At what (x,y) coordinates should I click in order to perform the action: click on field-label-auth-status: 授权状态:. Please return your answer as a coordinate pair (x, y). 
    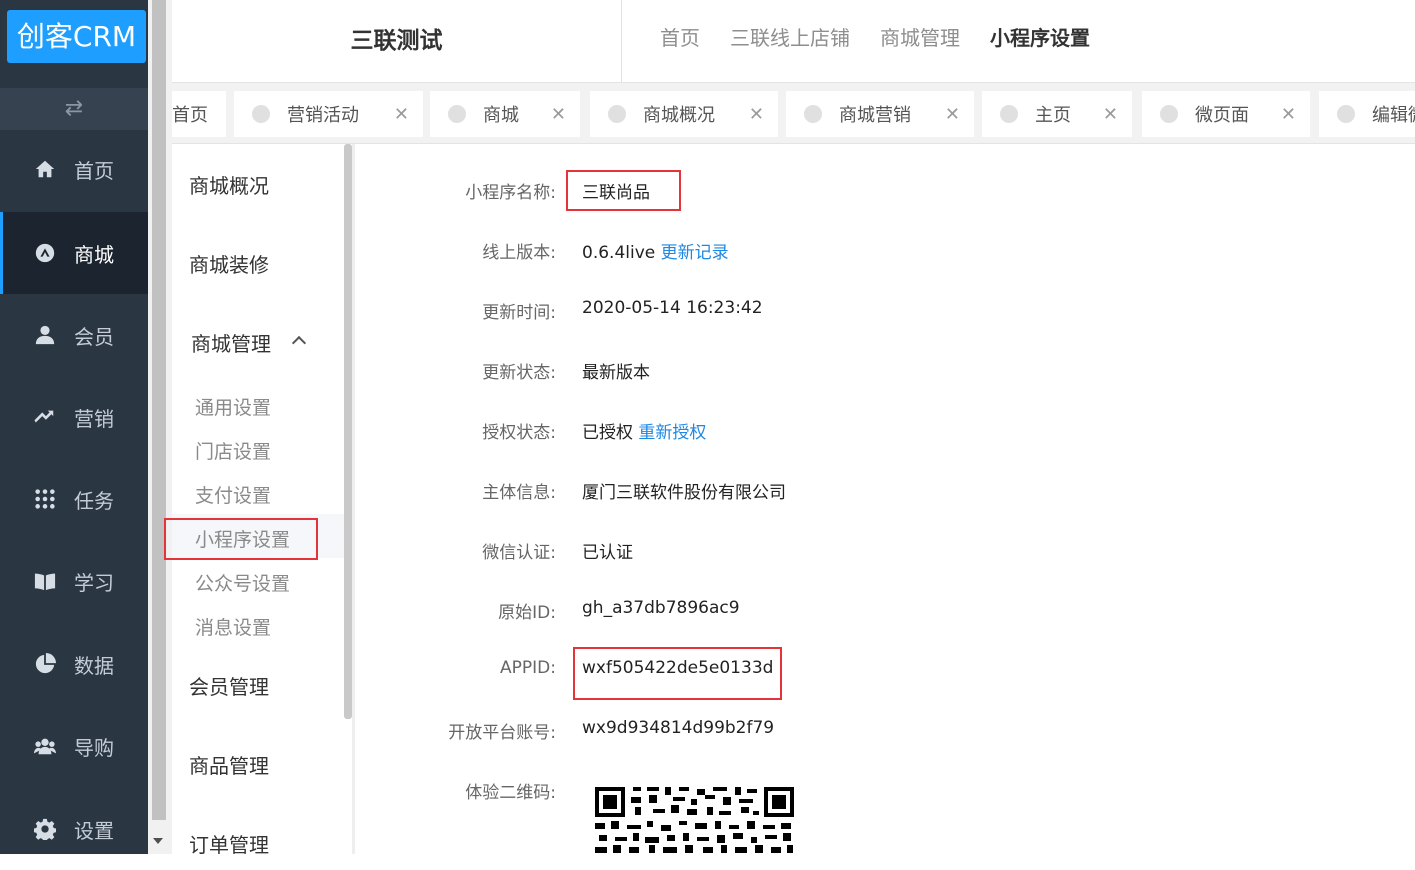
    Looking at the image, I should click on (519, 433).